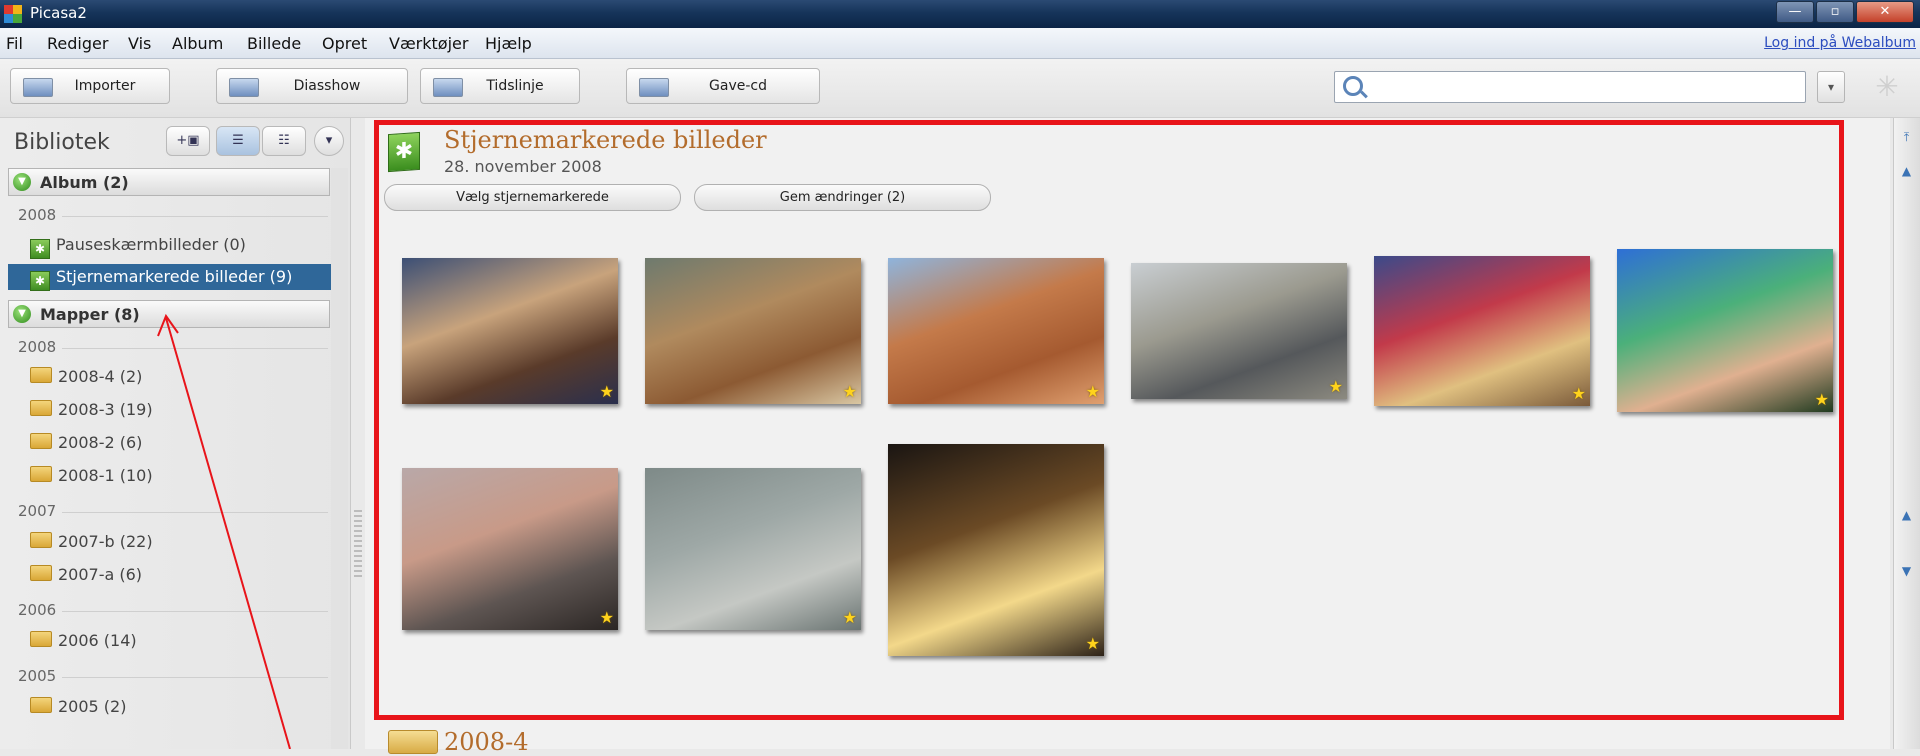 Image resolution: width=1920 pixels, height=756 pixels. What do you see at coordinates (77, 43) in the screenshot?
I see `menu-edit: Rediger` at bounding box center [77, 43].